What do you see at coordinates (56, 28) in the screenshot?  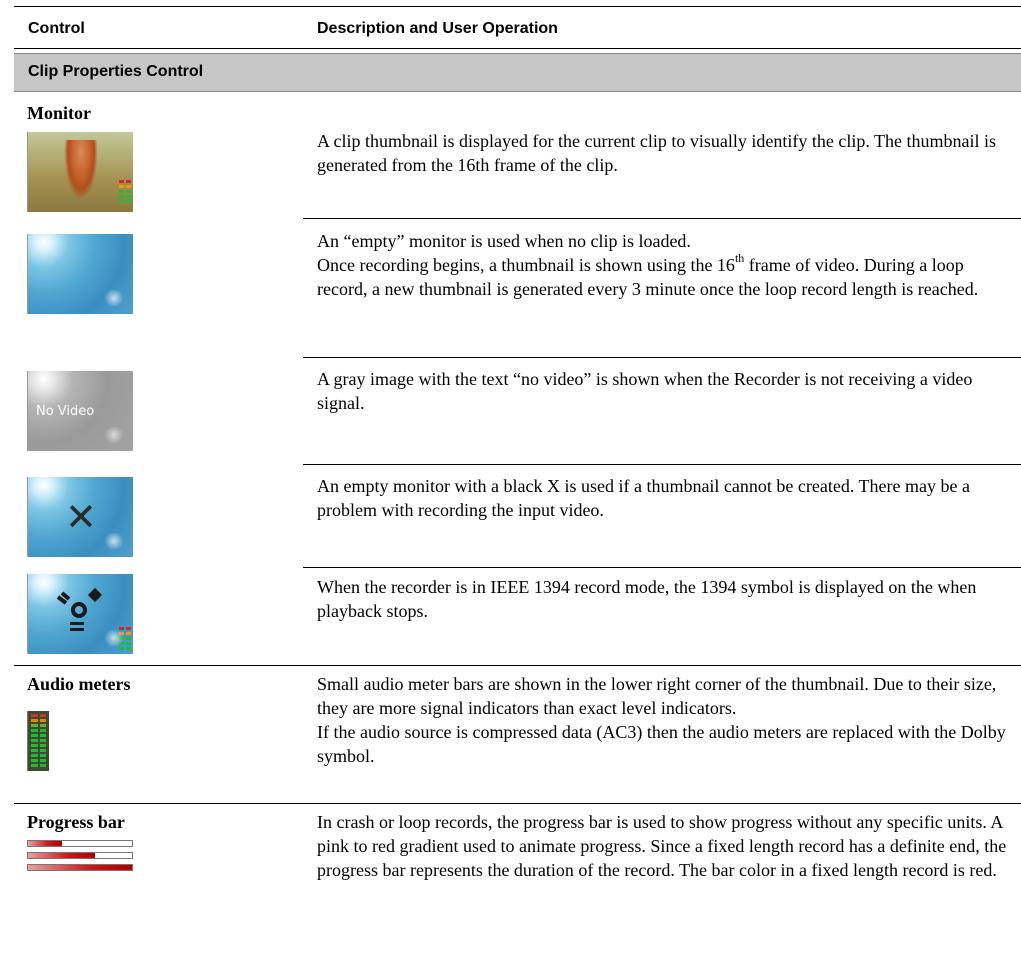 I see `control-column-header: Control` at bounding box center [56, 28].